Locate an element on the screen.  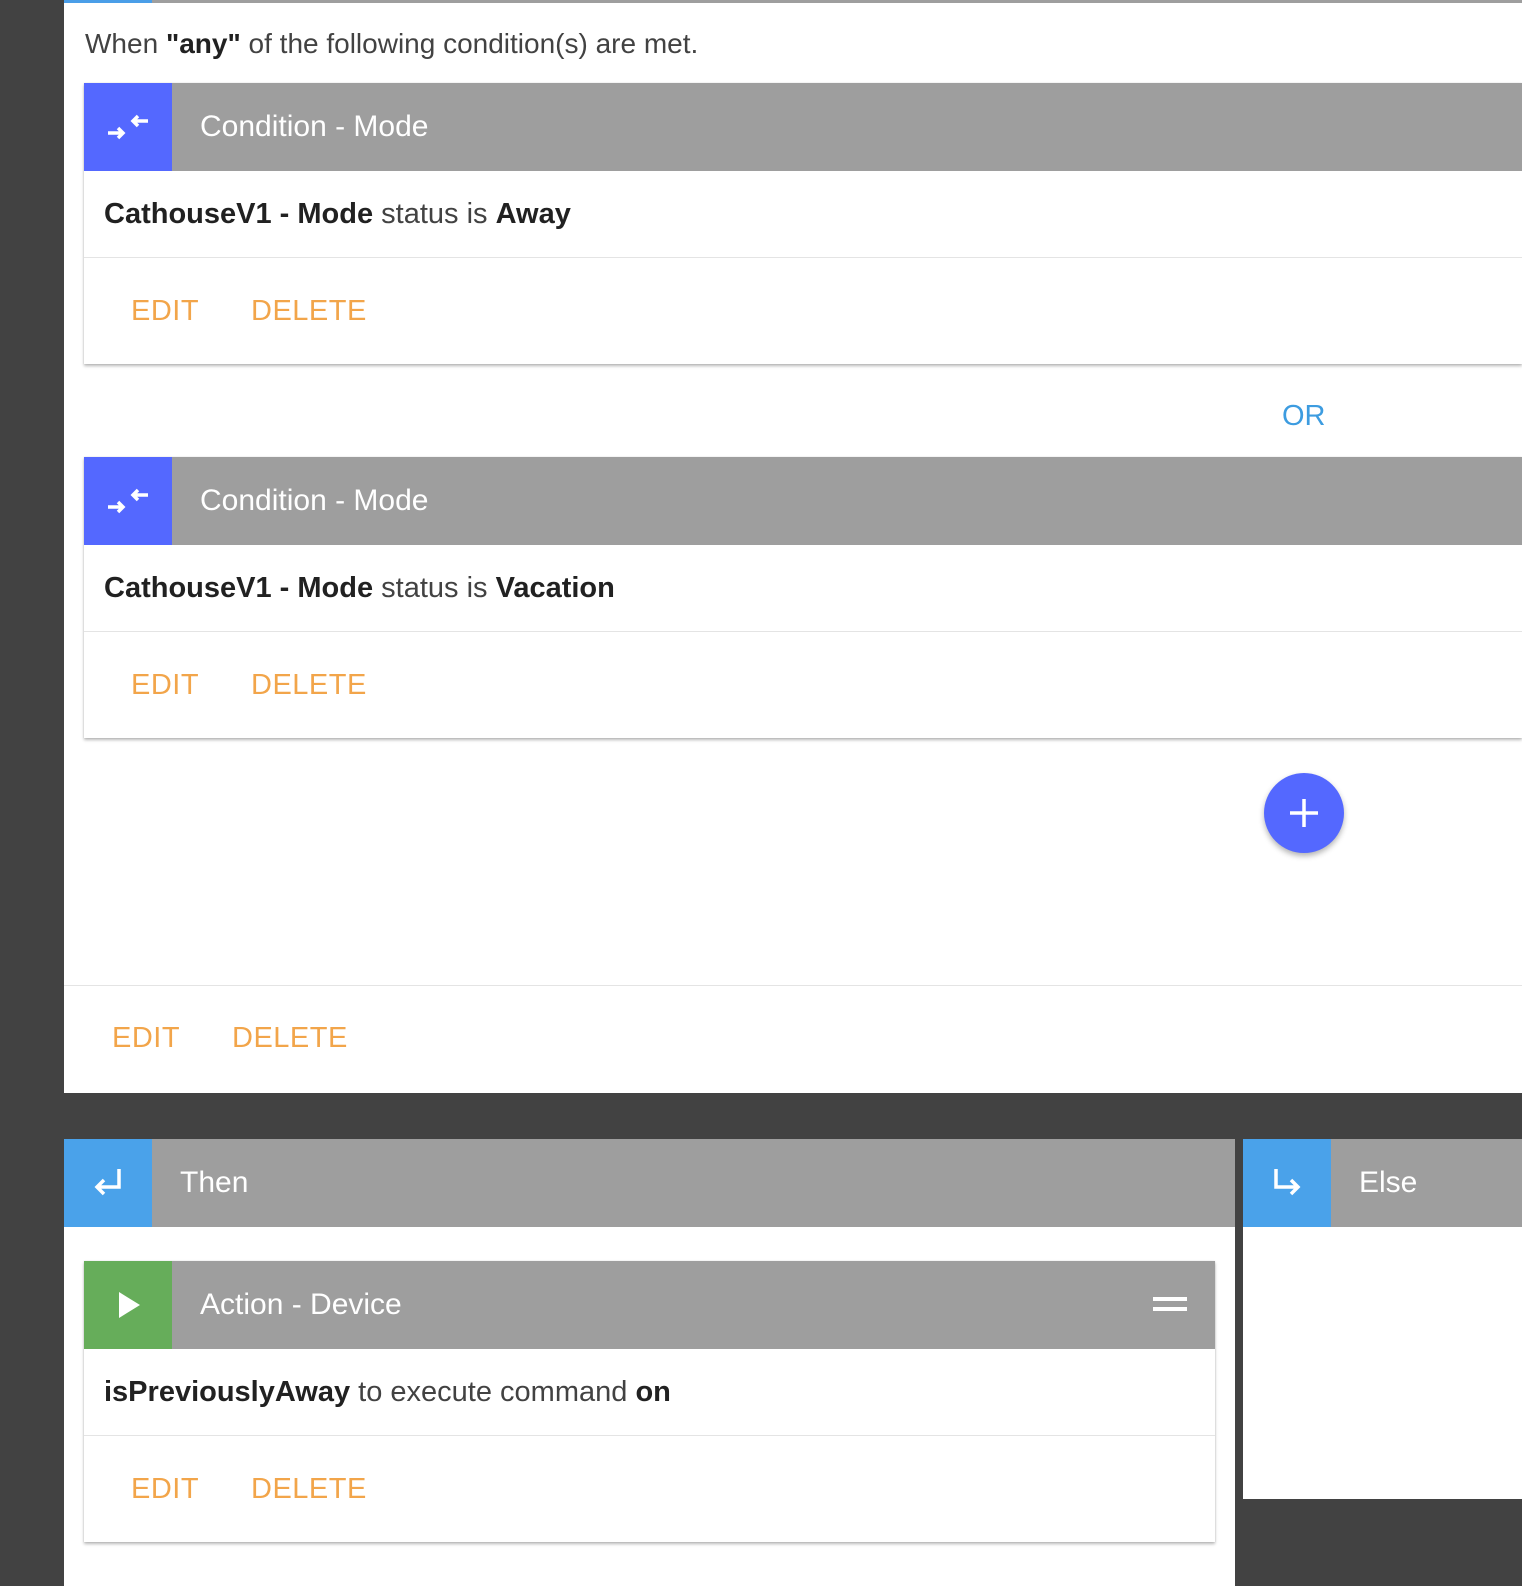
else-header: Else is located at coordinates (1382, 1183).